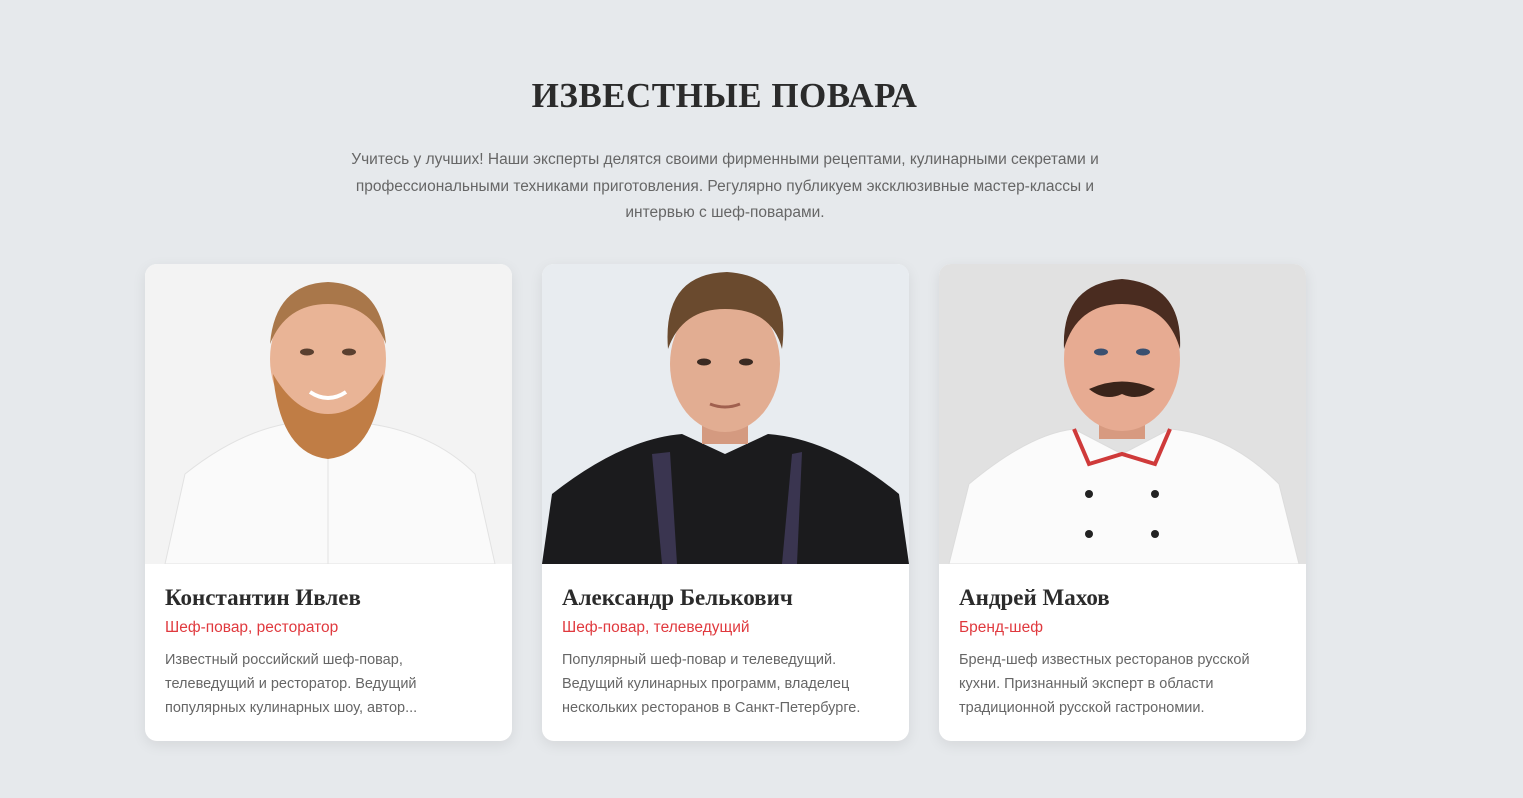 This screenshot has width=1523, height=798. Describe the element at coordinates (725, 598) in the screenshot. I see `chef-name: Александр Белькович` at that location.